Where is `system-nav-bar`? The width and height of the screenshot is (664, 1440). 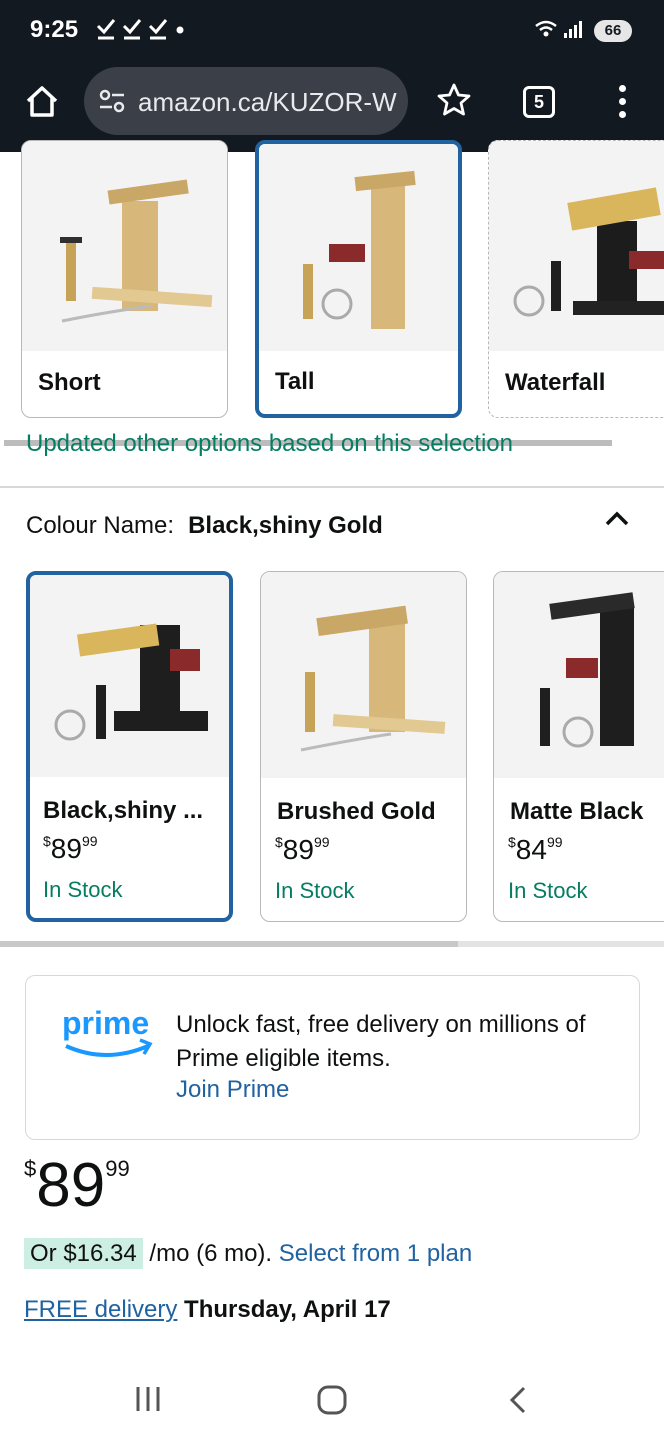 system-nav-bar is located at coordinates (332, 1400).